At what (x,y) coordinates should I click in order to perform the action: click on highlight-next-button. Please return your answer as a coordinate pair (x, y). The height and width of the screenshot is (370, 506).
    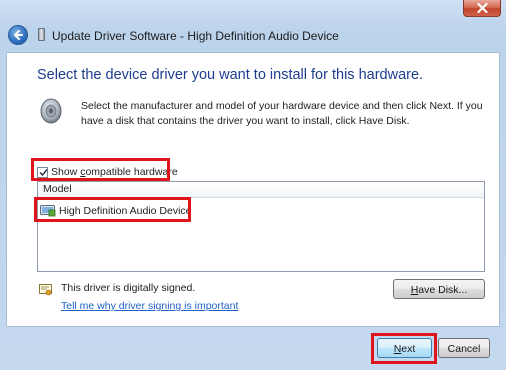
    Looking at the image, I should click on (404, 348).